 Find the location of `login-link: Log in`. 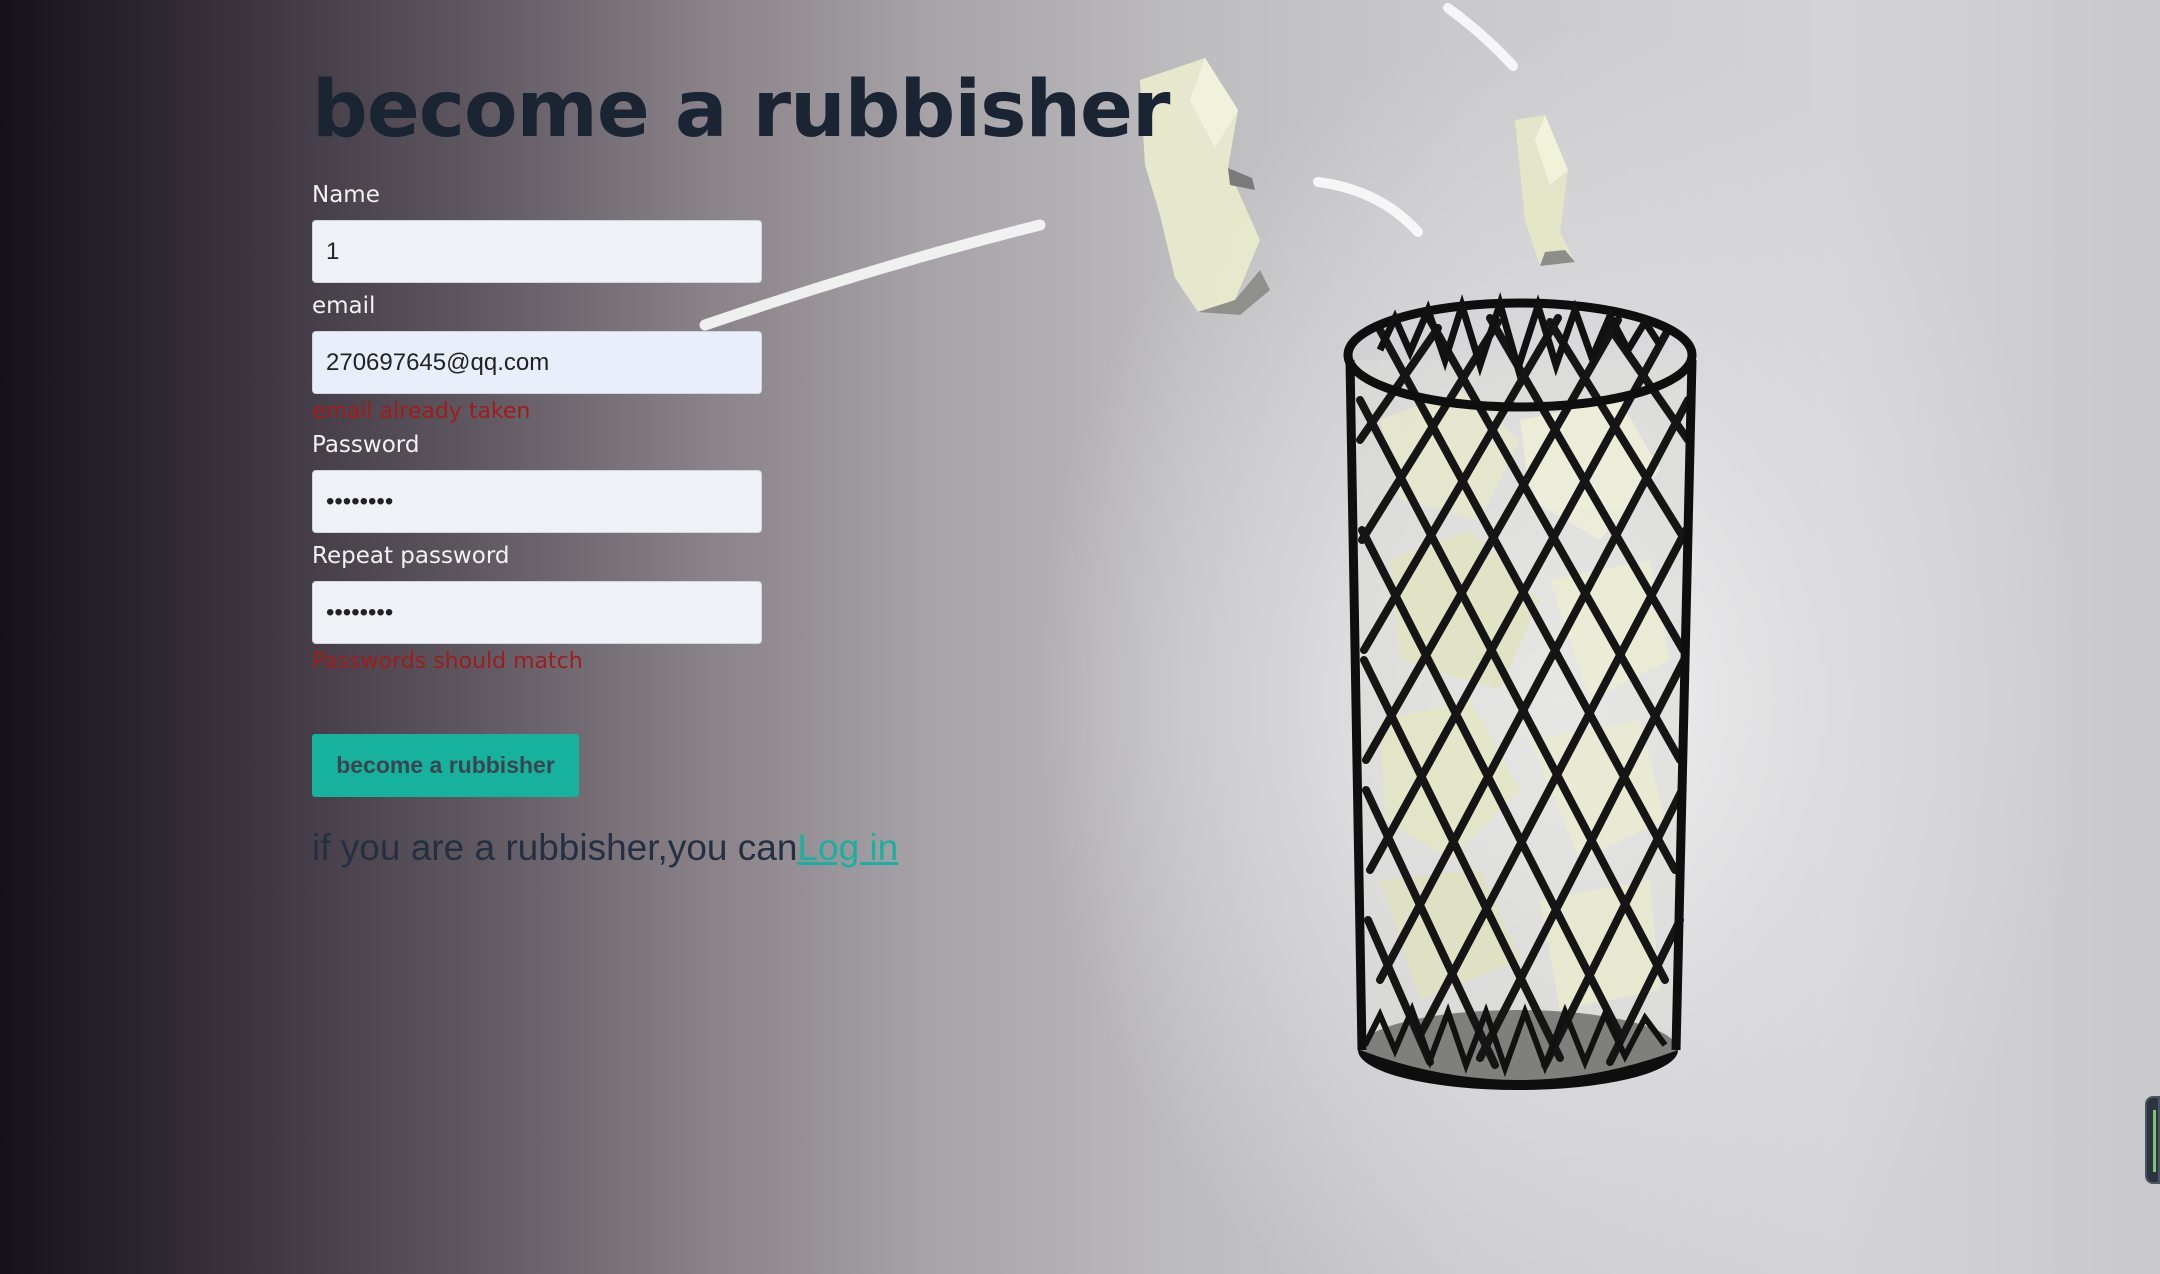

login-link: Log in is located at coordinates (847, 847).